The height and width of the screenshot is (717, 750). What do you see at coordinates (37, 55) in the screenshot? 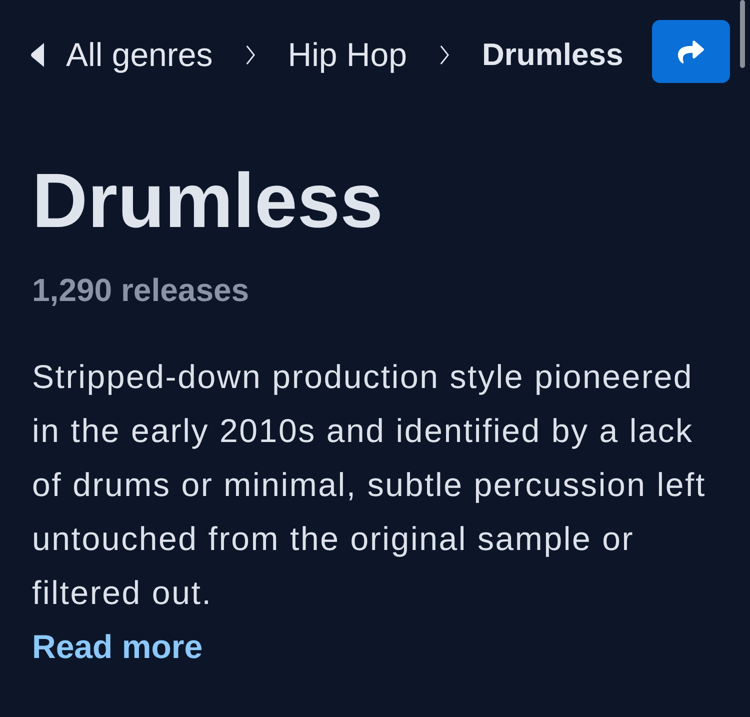
I see `back-caret-icon` at bounding box center [37, 55].